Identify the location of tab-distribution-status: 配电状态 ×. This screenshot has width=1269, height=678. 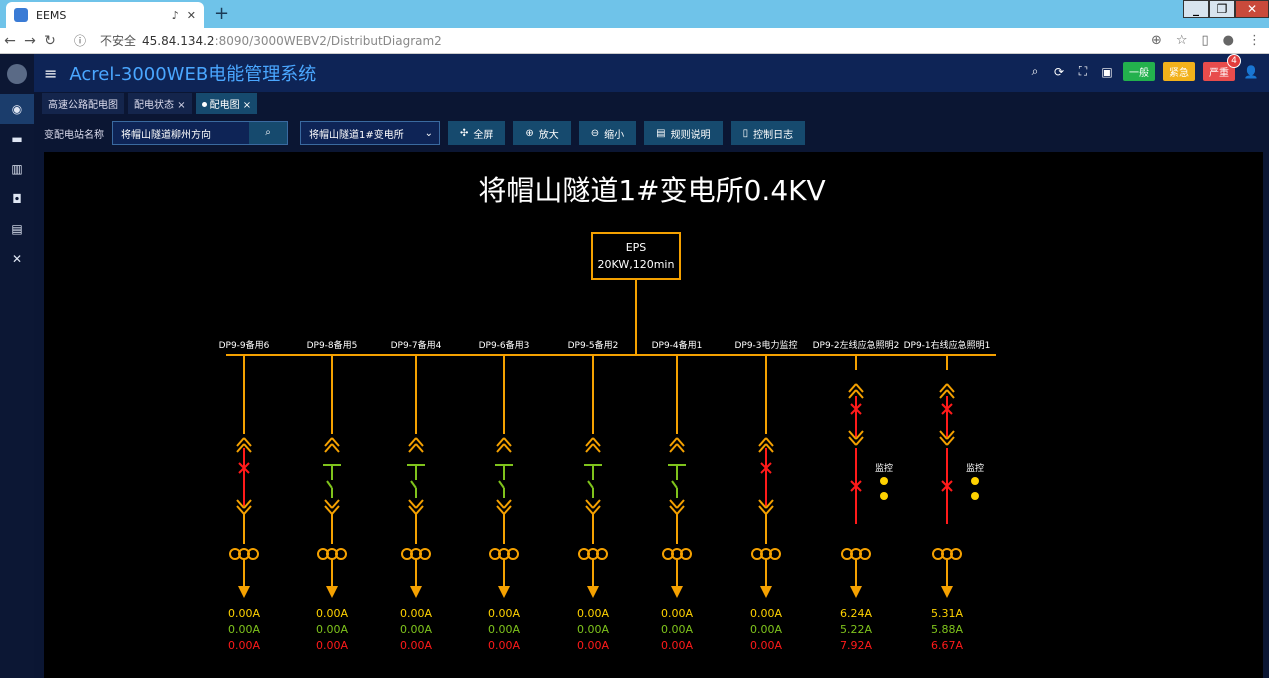
(160, 103).